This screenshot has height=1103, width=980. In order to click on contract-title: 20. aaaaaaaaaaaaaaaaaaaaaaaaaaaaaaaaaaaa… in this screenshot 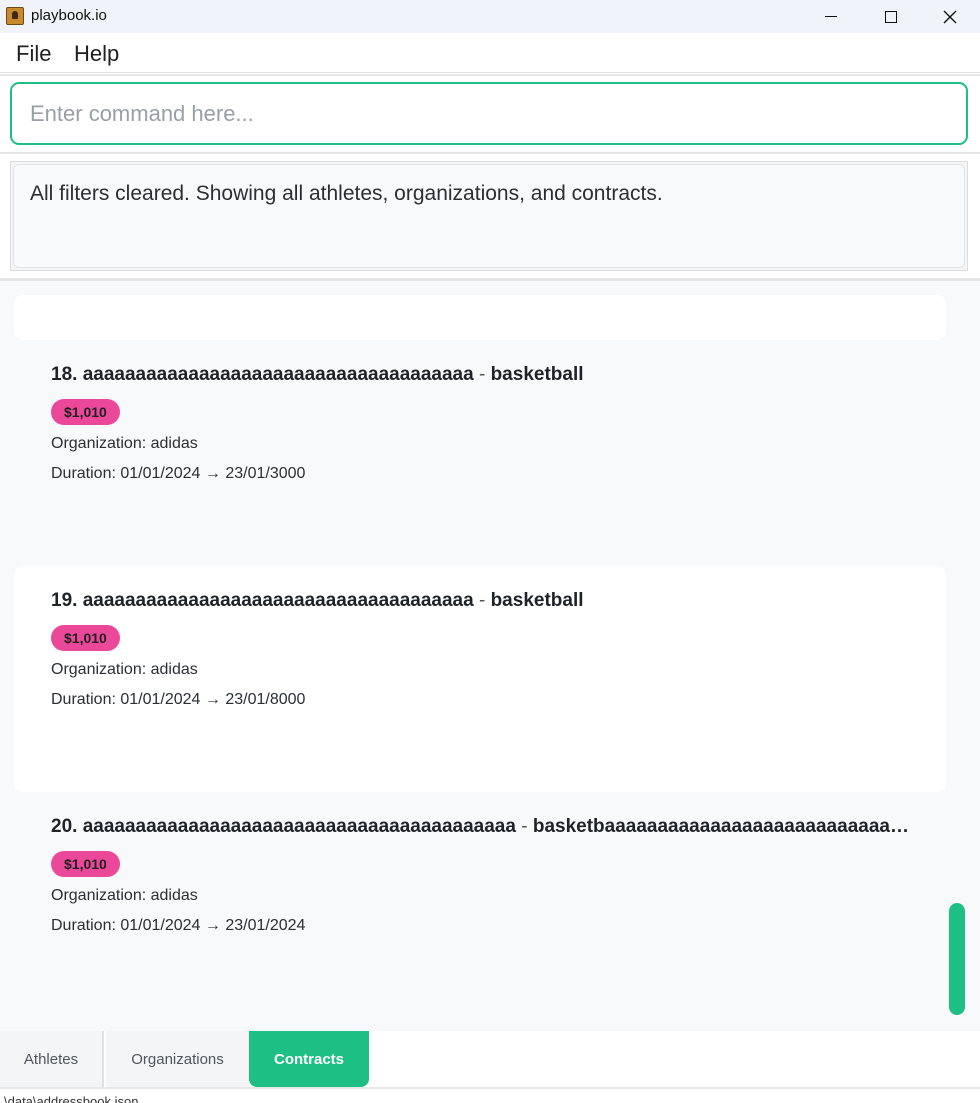, I will do `click(480, 828)`.